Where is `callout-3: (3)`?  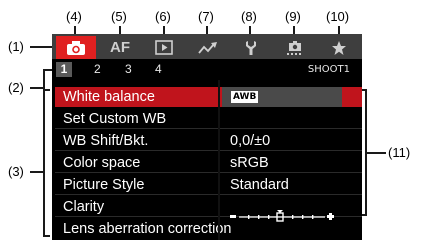
callout-3: (3) is located at coordinates (16, 171).